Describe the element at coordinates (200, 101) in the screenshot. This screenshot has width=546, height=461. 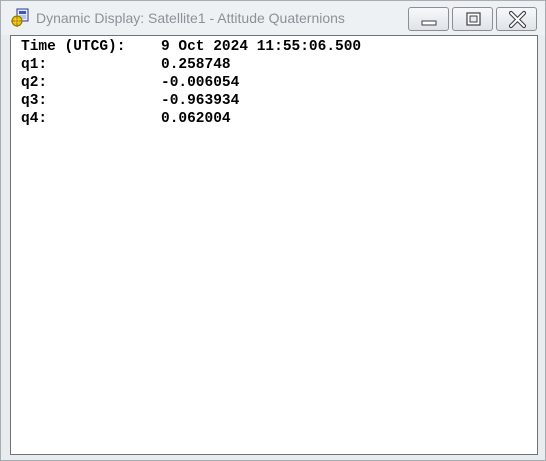
I see `q3-value: -0.963934` at that location.